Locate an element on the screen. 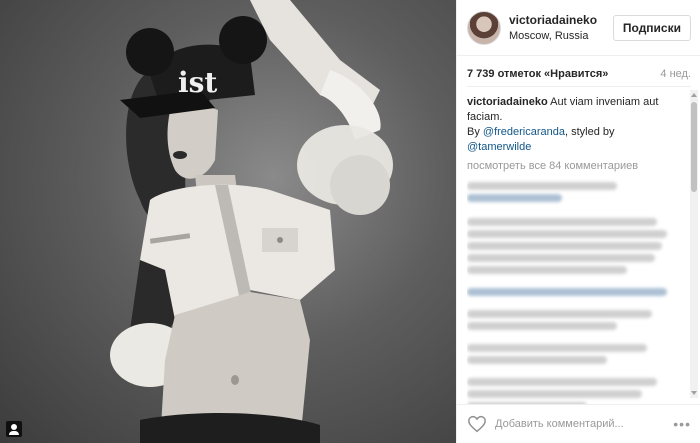 This screenshot has width=700, height=443. view-all-comments-link: посмотреть все 84 комментариев is located at coordinates (573, 166).